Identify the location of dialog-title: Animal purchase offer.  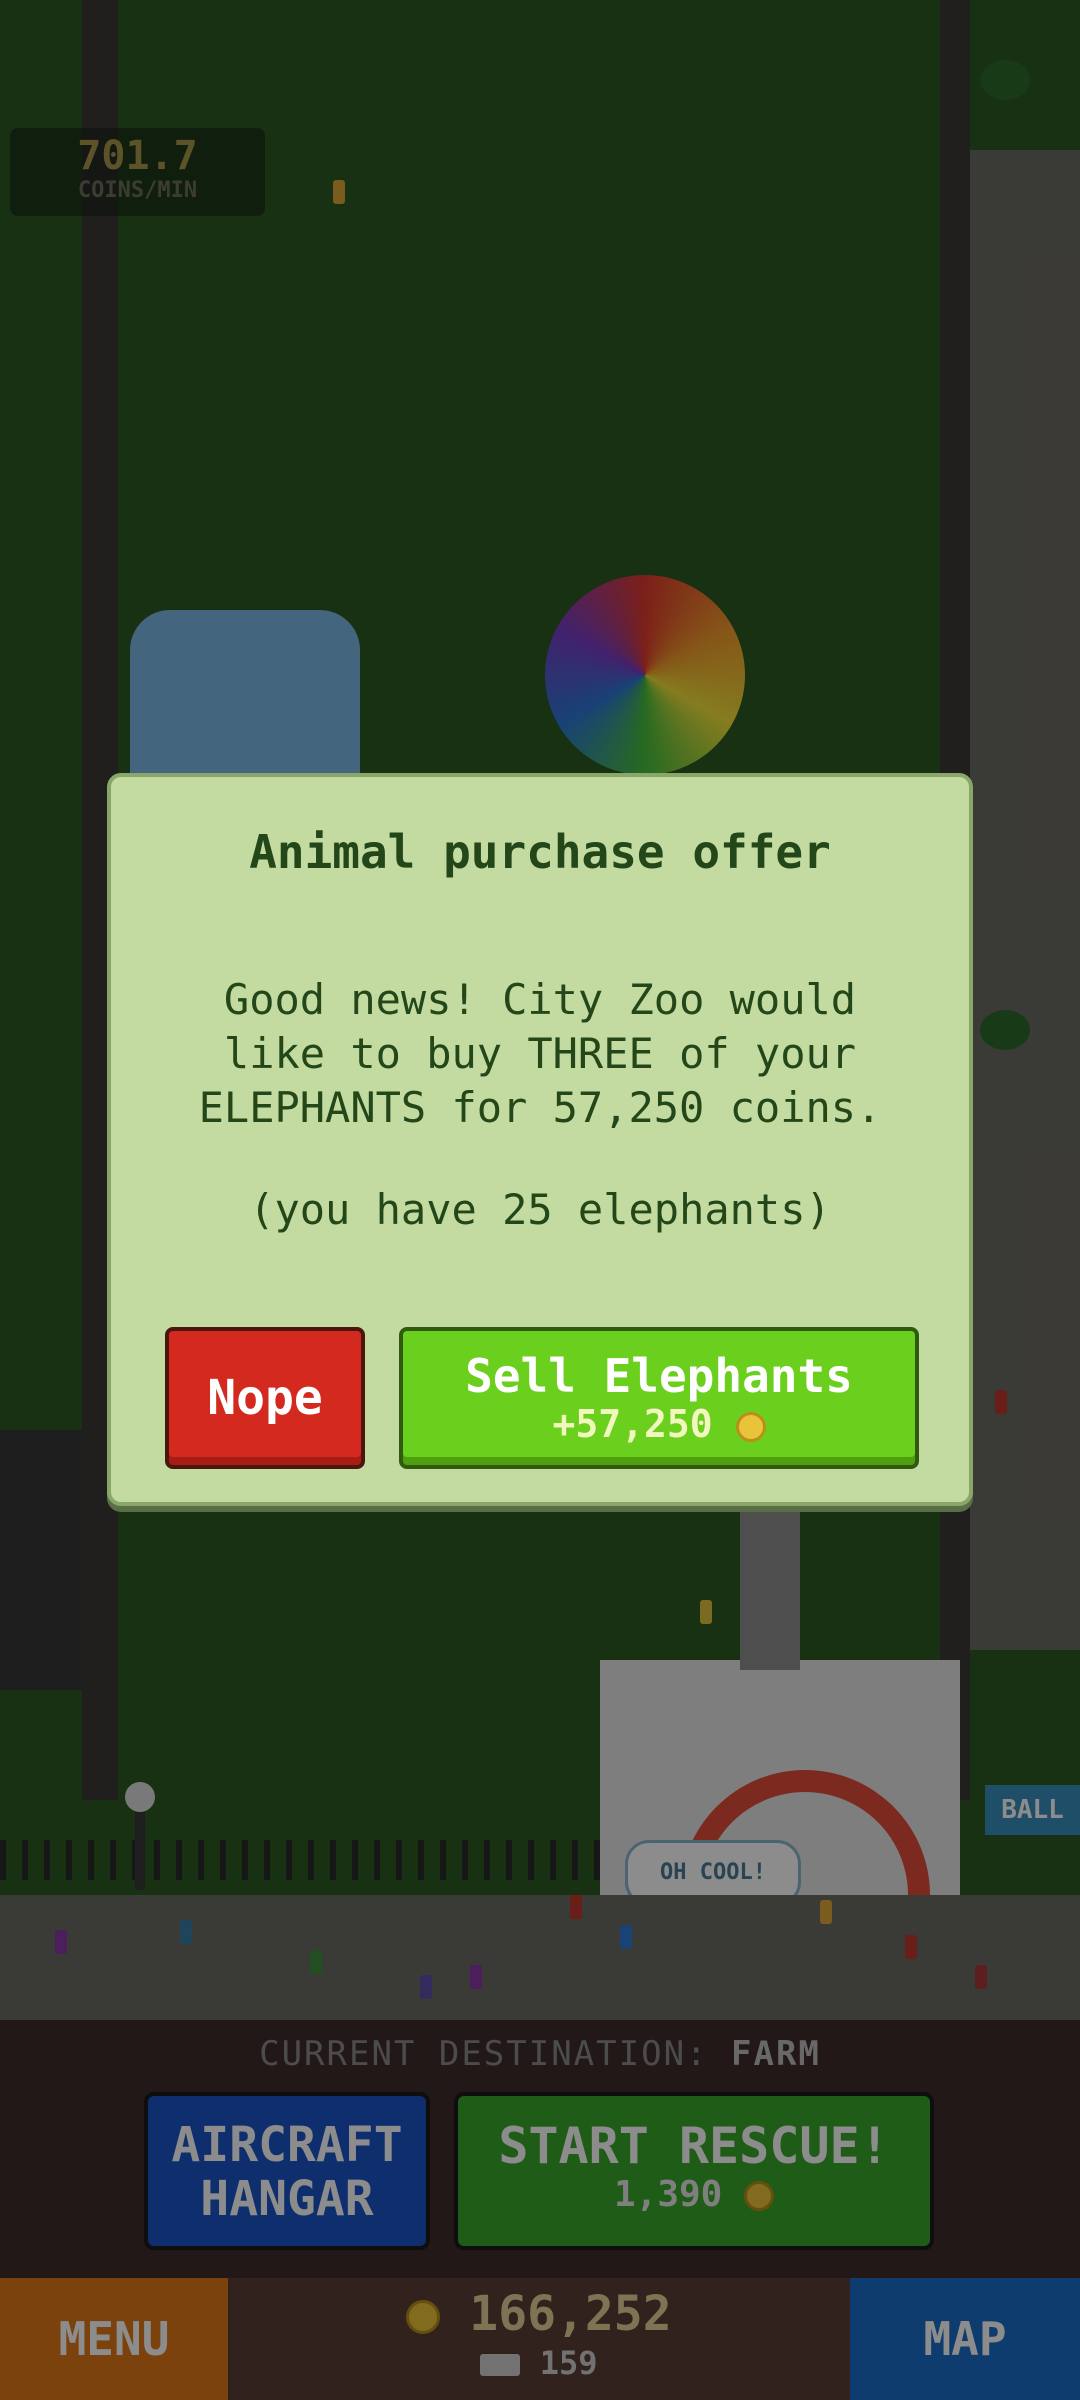
(540, 852).